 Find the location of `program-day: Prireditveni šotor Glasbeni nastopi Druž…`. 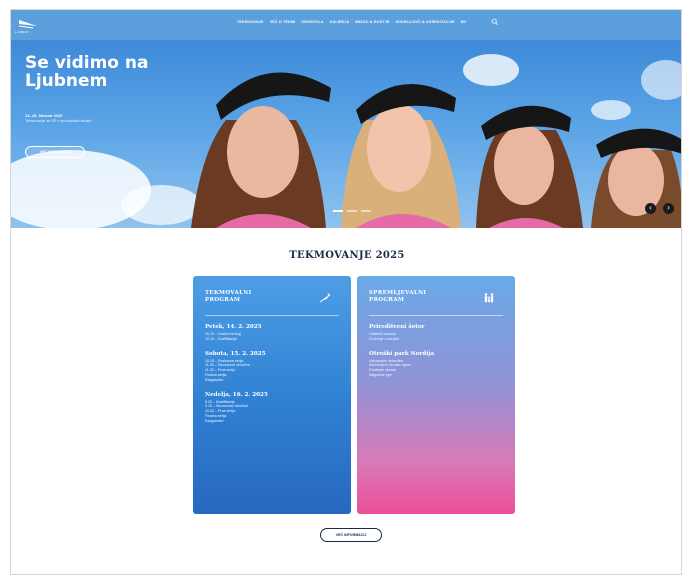

program-day: Prireditveni šotor Glasbeni nastopi Druž… is located at coordinates (436, 333).